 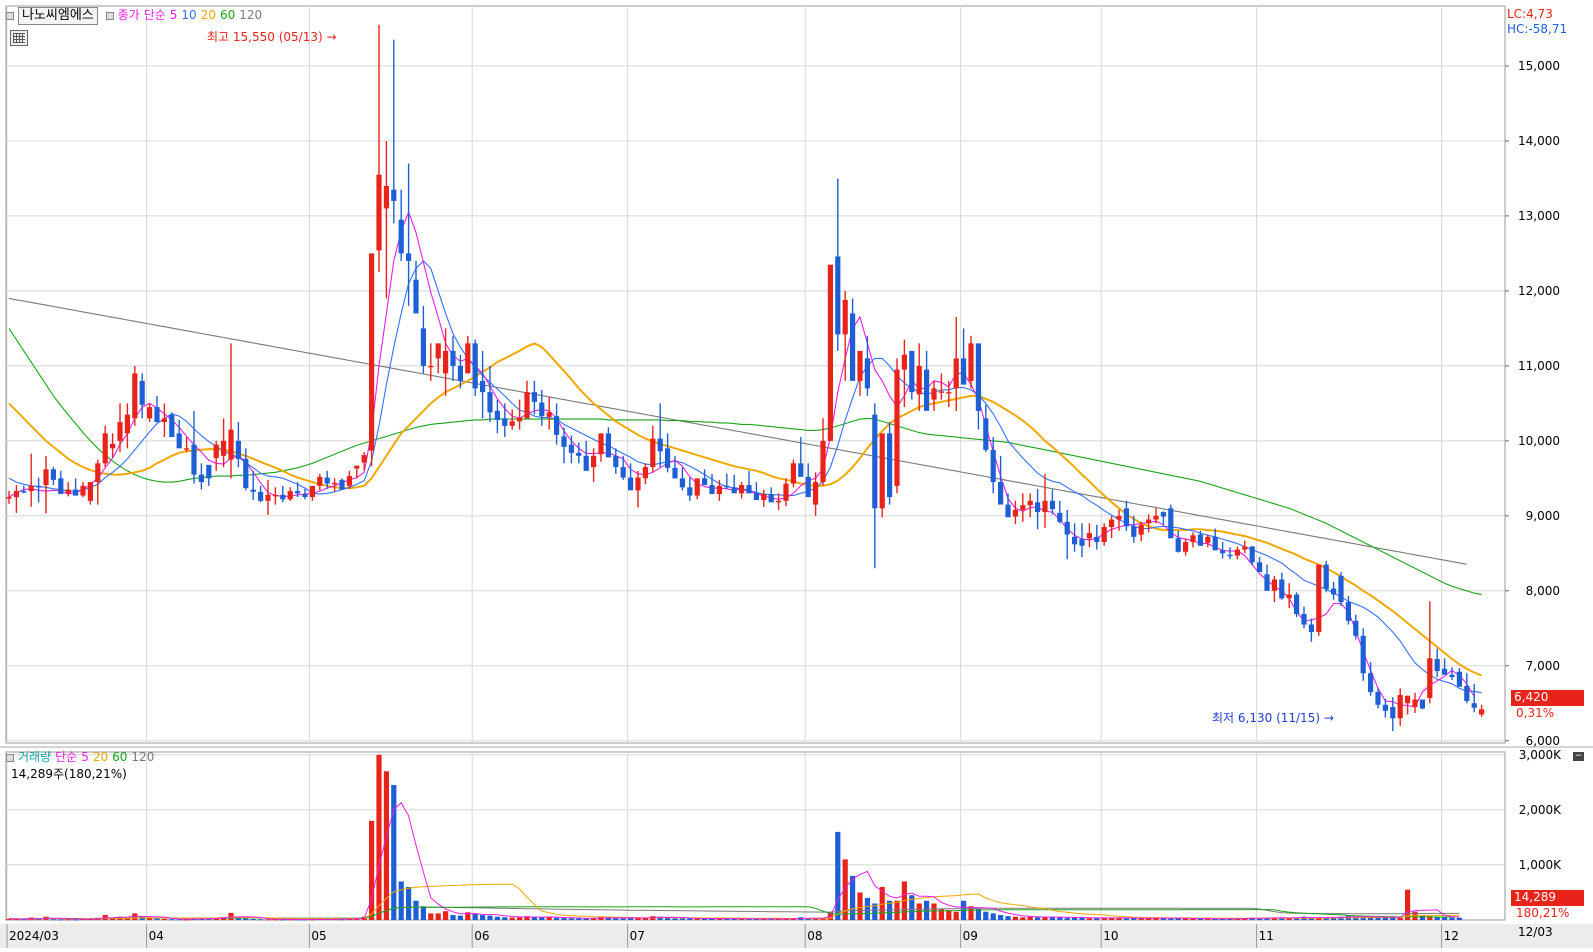 I want to click on current-change-pct: 0,31%, so click(x=1535, y=713).